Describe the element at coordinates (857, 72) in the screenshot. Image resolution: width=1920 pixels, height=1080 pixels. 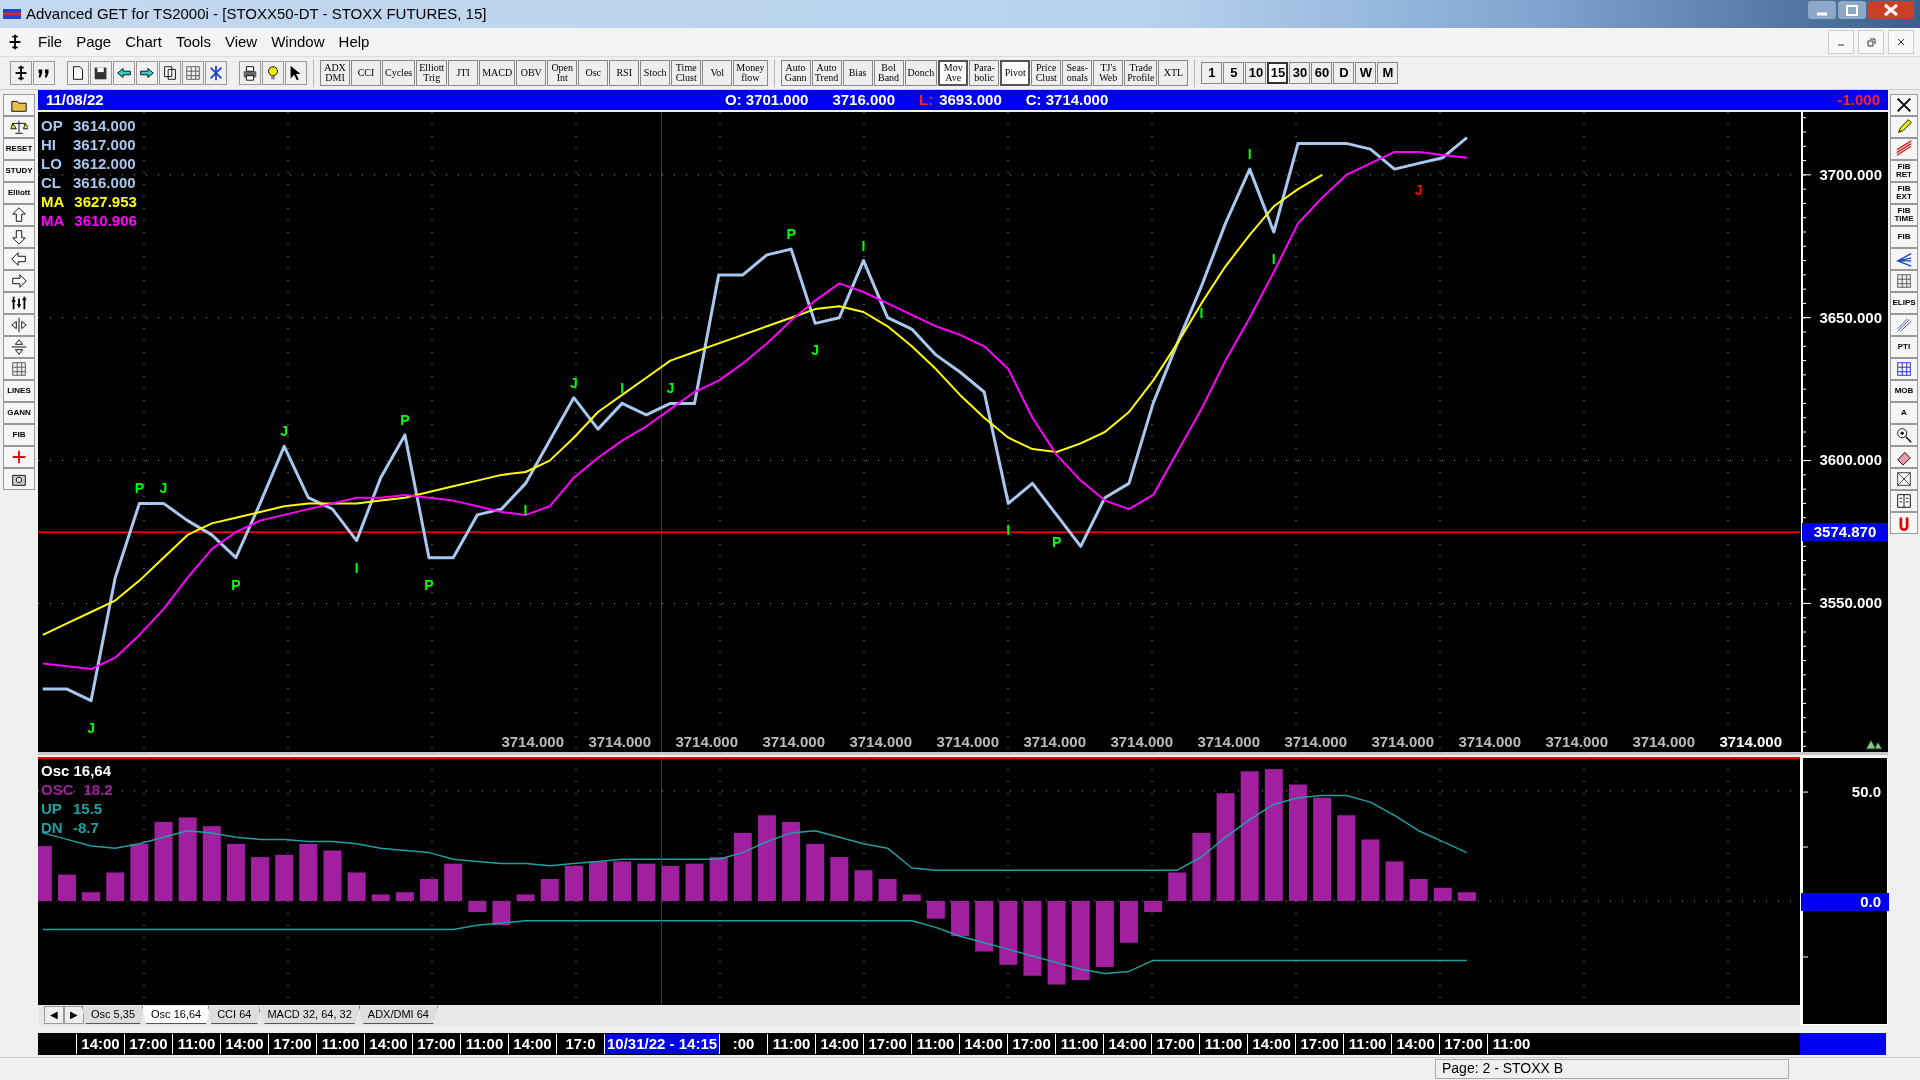
I see `overlay-button: Bias` at that location.